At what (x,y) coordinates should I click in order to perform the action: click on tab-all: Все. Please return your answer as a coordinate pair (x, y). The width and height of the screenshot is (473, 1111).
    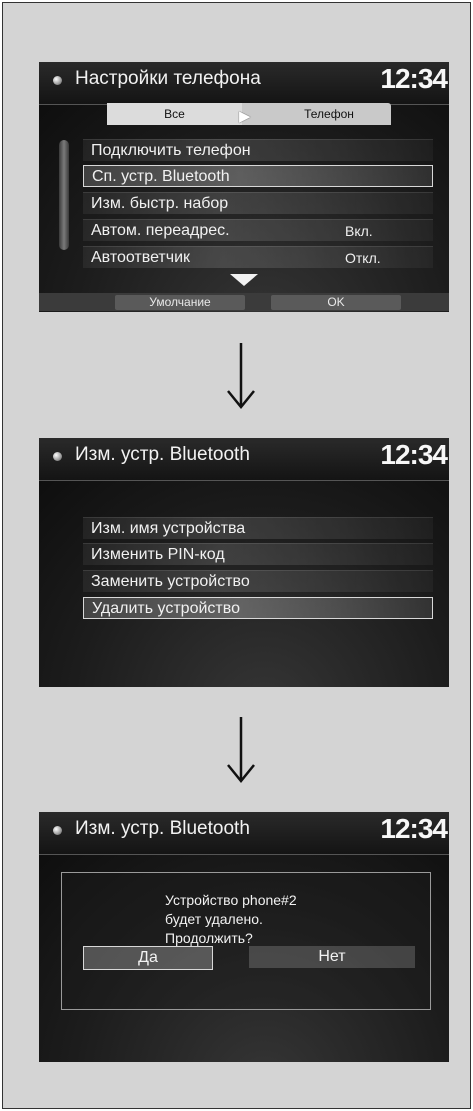
    Looking at the image, I should click on (174, 114).